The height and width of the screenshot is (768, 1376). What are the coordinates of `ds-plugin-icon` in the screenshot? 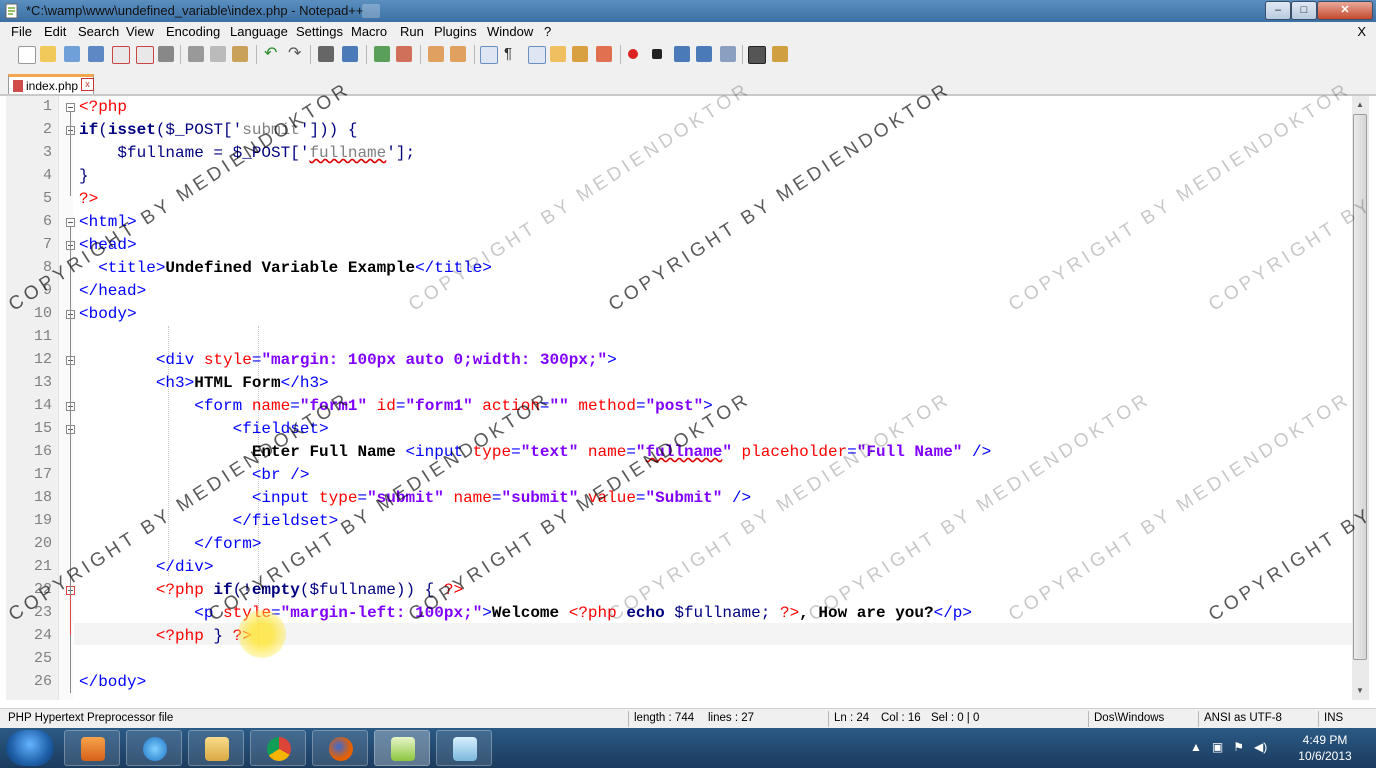 It's located at (757, 55).